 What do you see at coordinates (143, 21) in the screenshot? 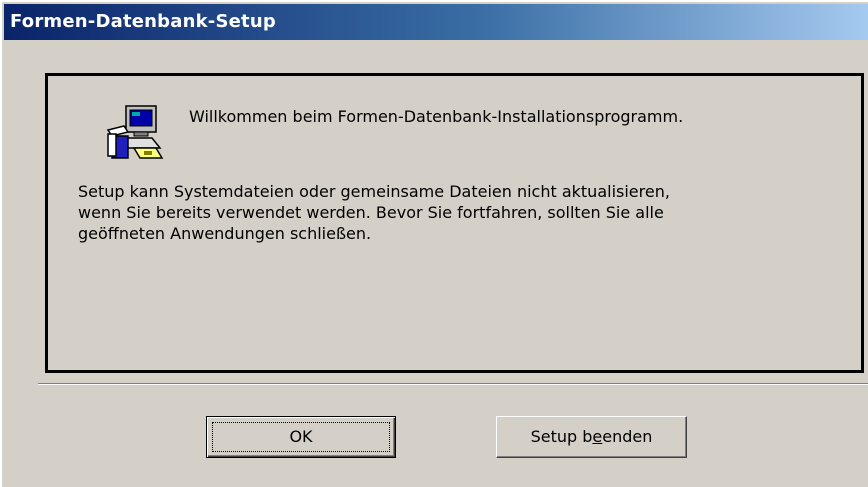
I see `window-title: Formen-Datenbank-Setup` at bounding box center [143, 21].